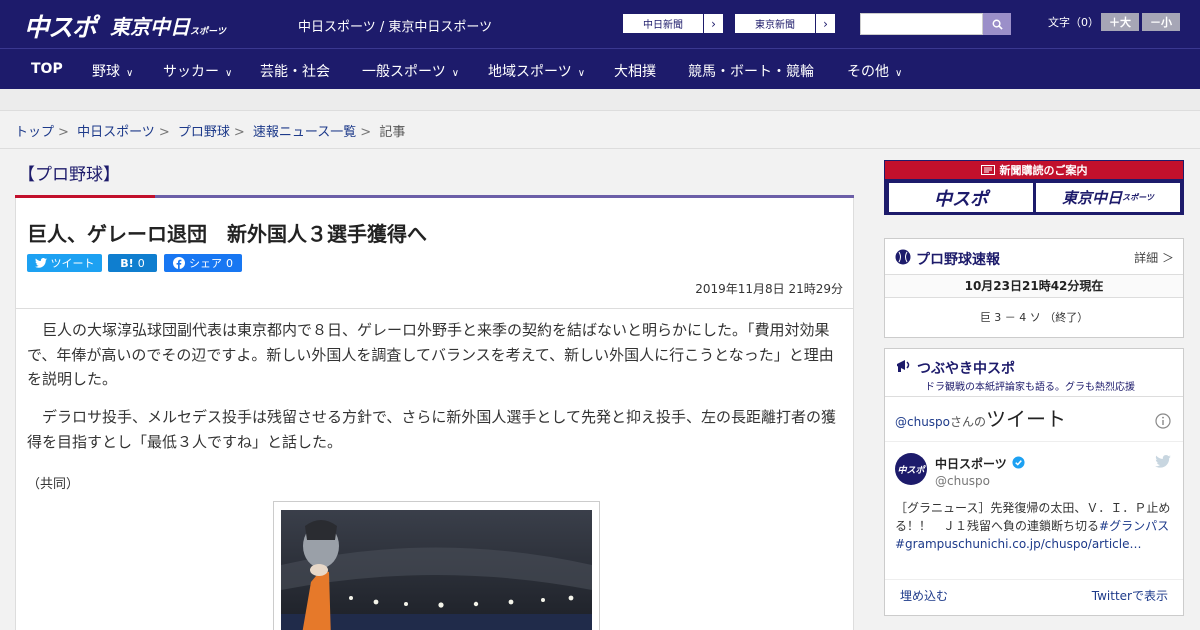  What do you see at coordinates (227, 234) in the screenshot?
I see `article-headline: 巨人、ゲレーロ退団 新外国人３選手獲得へ` at bounding box center [227, 234].